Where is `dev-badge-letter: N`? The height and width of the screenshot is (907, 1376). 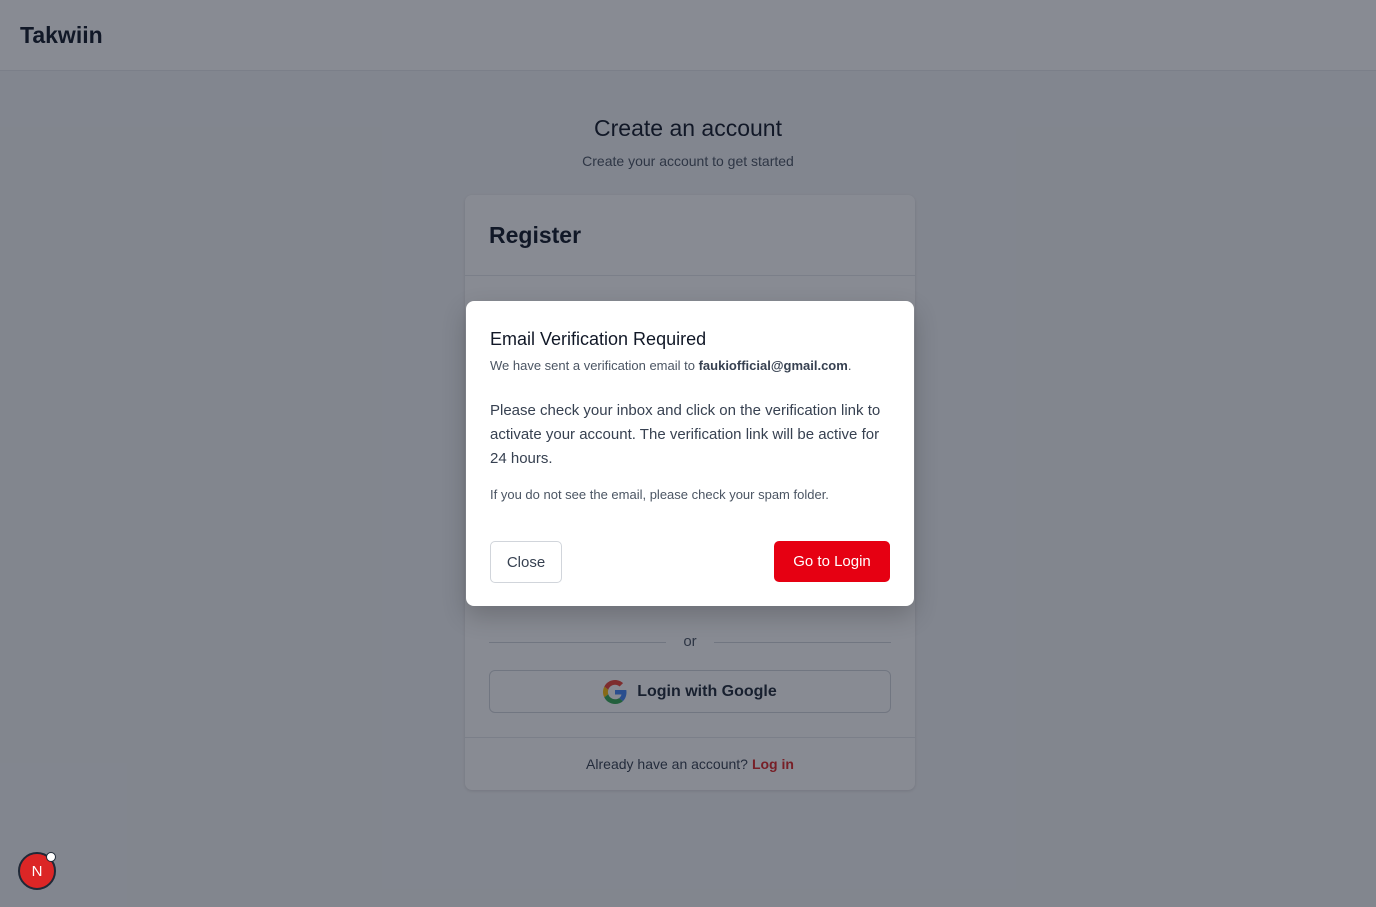 dev-badge-letter: N is located at coordinates (37, 871).